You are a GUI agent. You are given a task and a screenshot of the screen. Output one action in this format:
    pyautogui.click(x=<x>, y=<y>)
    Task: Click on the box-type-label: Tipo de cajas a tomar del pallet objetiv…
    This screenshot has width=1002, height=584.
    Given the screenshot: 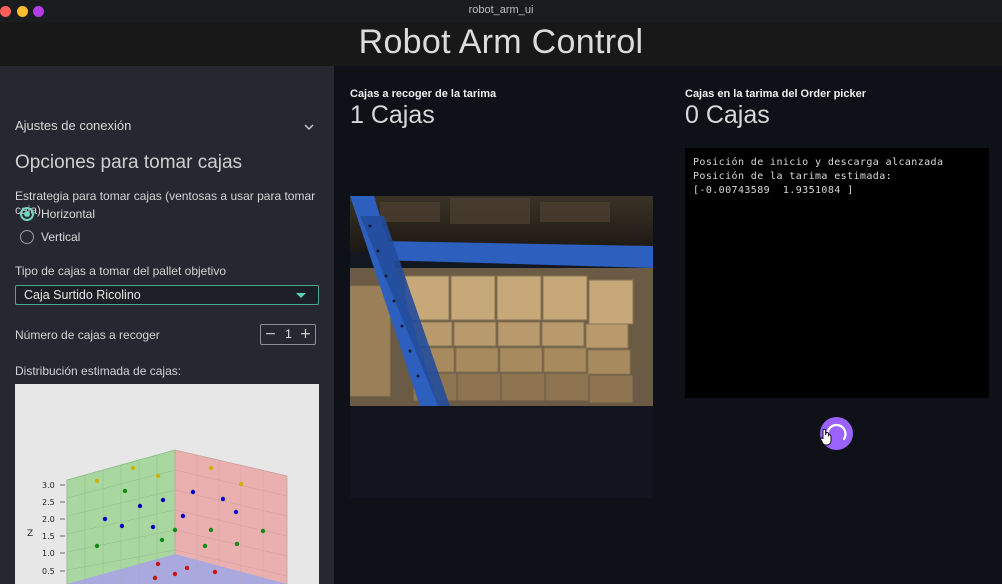 What is the action you would take?
    pyautogui.click(x=121, y=271)
    